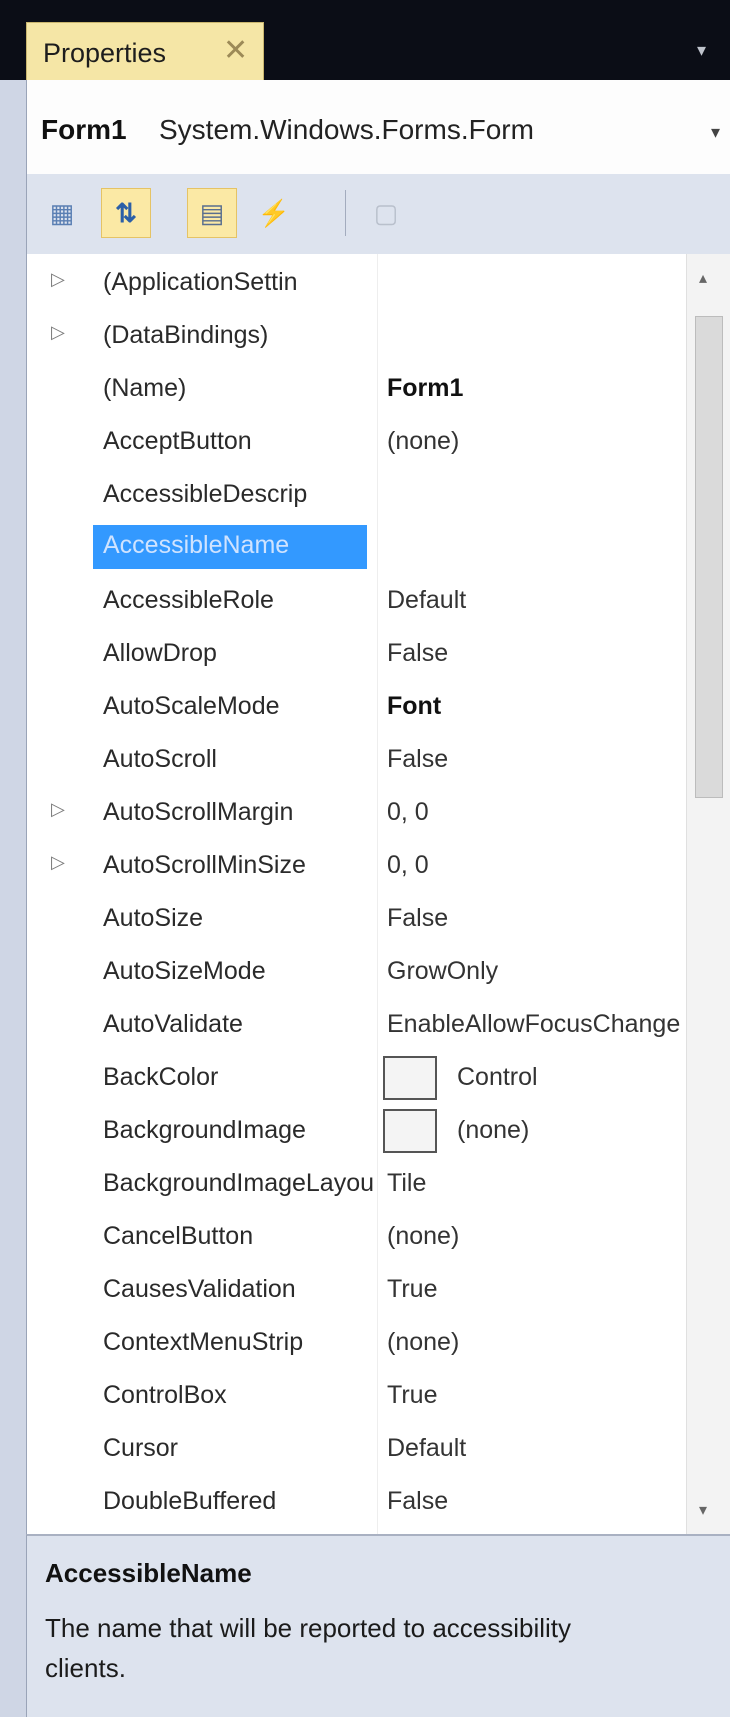 This screenshot has height=1717, width=730. I want to click on property-row: DoubleBuffered False, so click(357, 1501).